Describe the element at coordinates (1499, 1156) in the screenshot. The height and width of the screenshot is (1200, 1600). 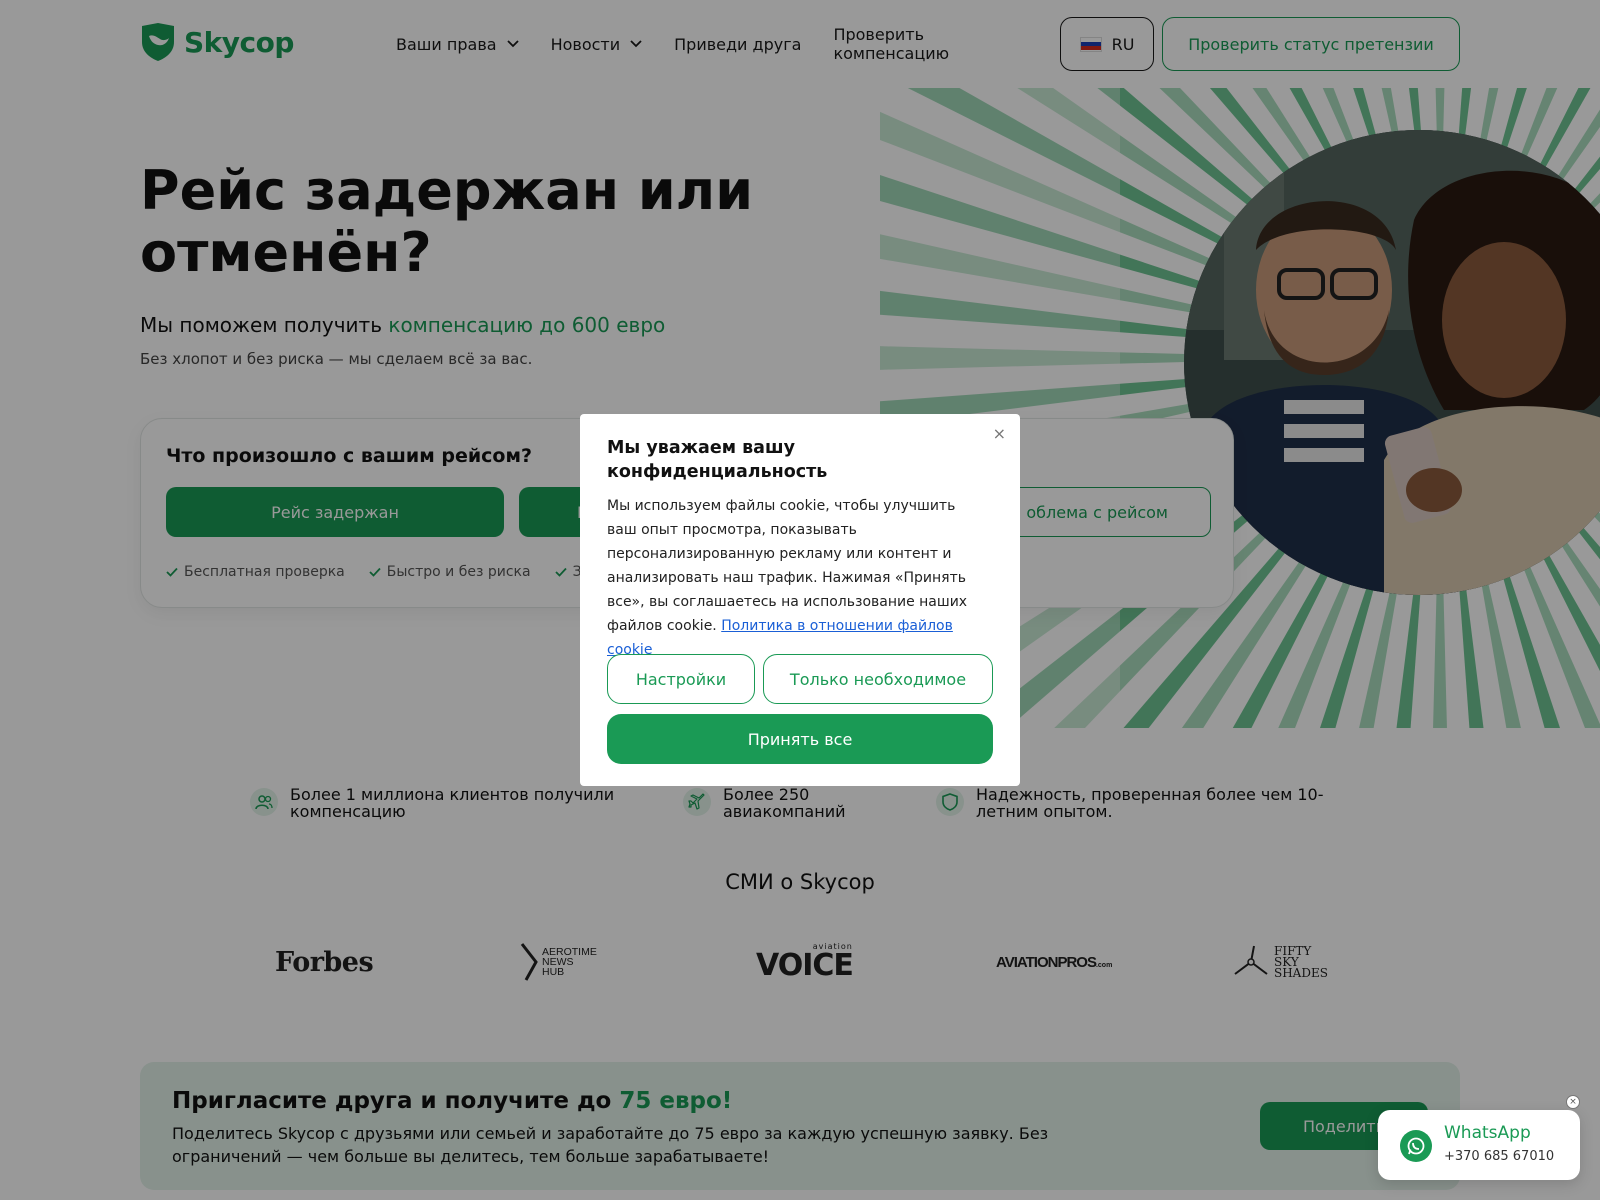
I see `whatsapp-phone: +370 685 67010` at that location.